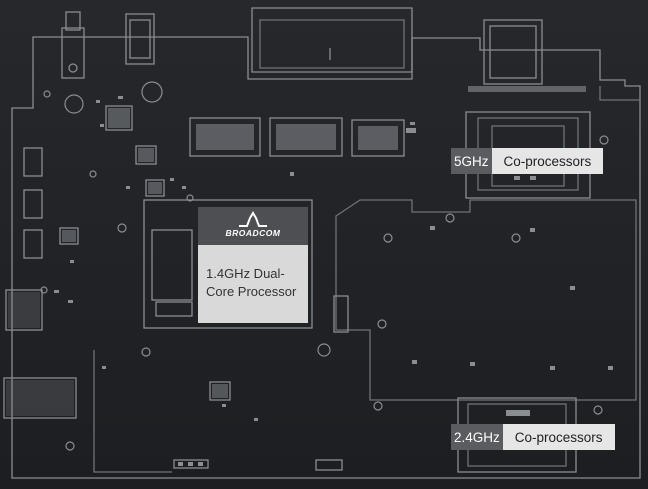 The height and width of the screenshot is (489, 648). What do you see at coordinates (251, 282) in the screenshot?
I see `processor-label-text: 1.4GHz Dual- Core Processor` at bounding box center [251, 282].